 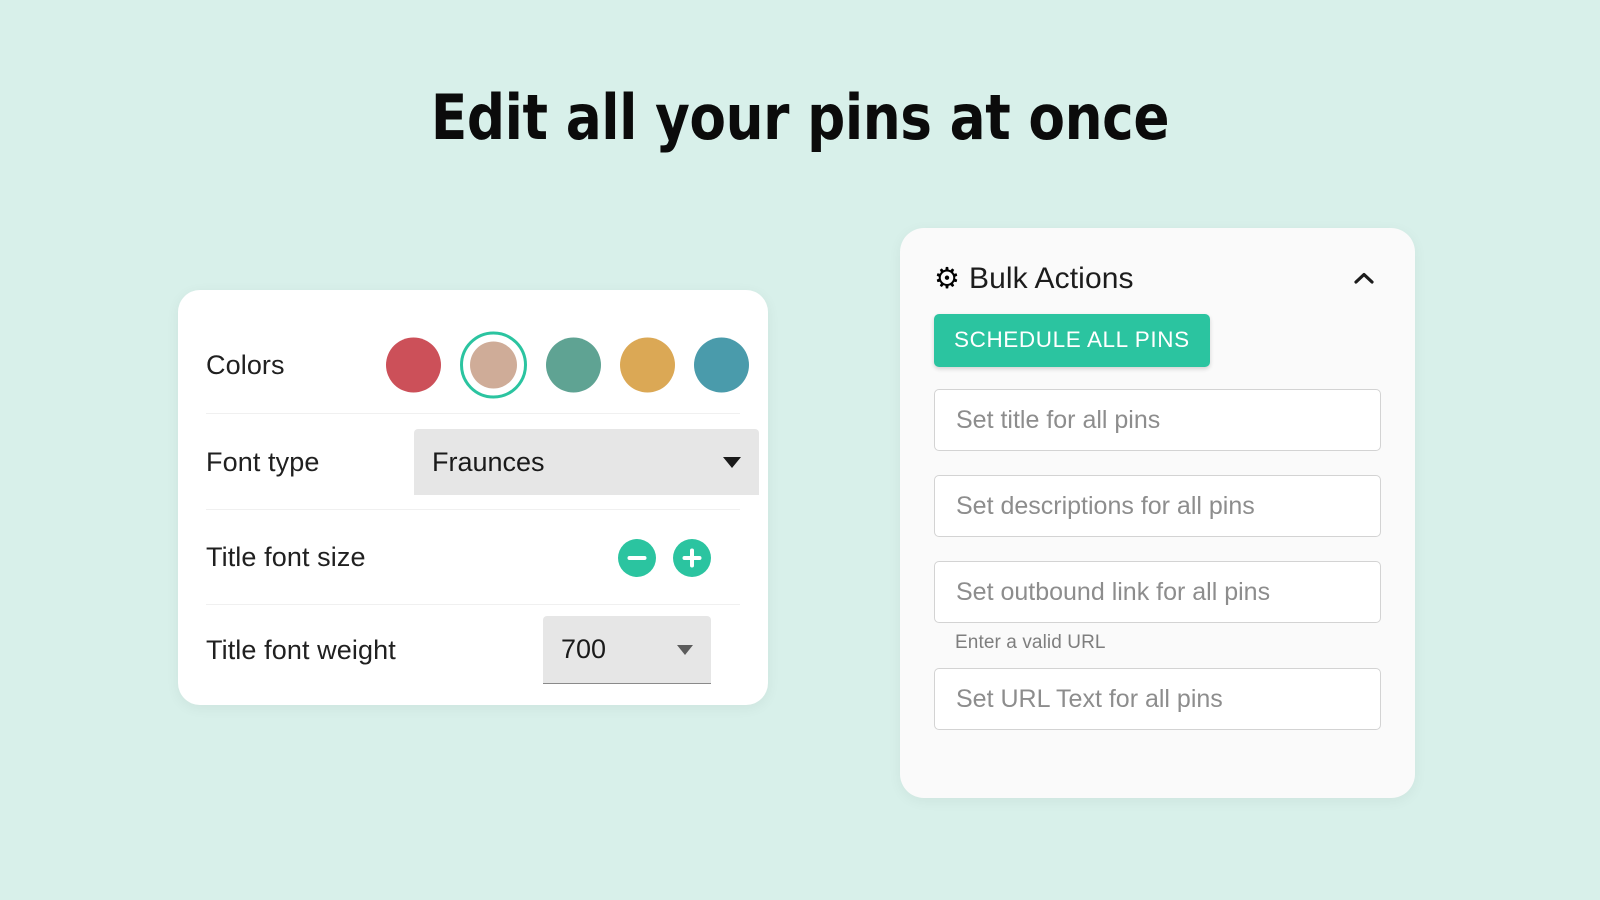 I want to click on font-weight-value: 700, so click(x=584, y=649).